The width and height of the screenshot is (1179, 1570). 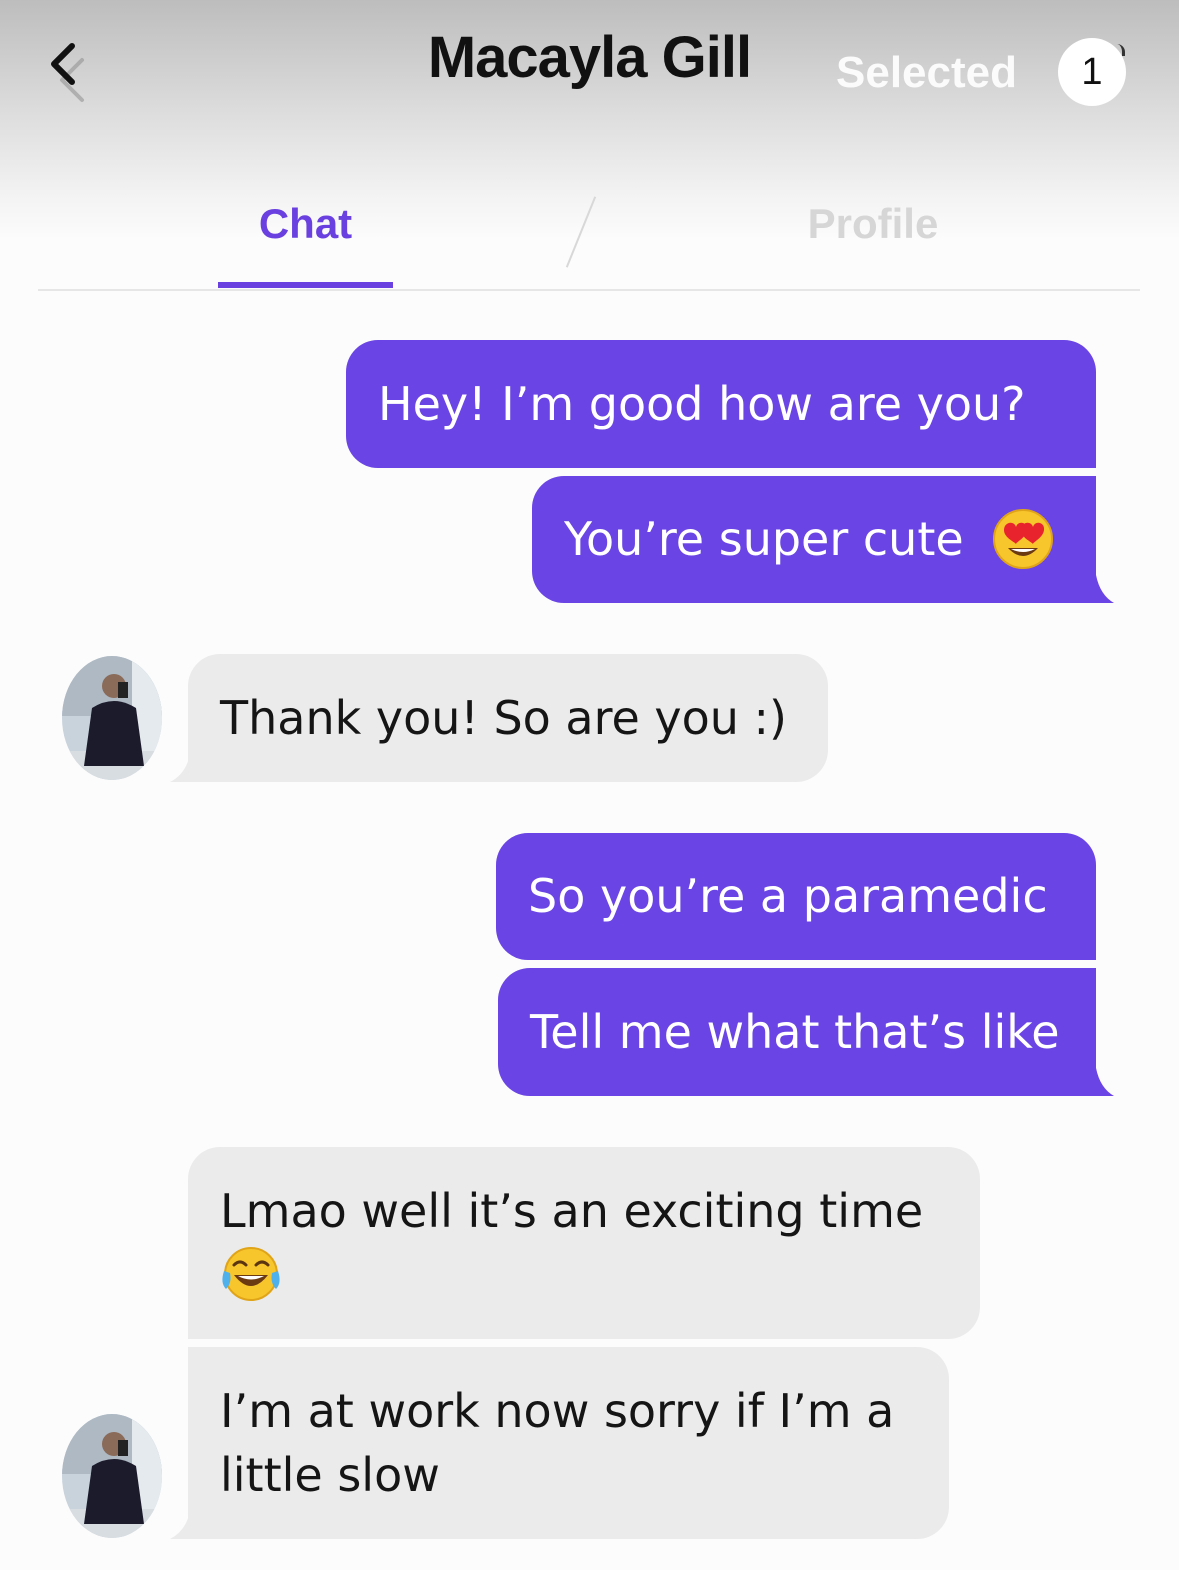 I want to click on message-text: Tell me what that’s like, so click(x=795, y=1032).